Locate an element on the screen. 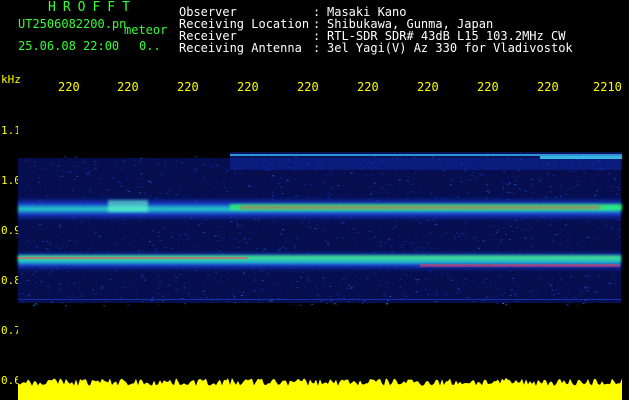  app-title: HROFFT is located at coordinates (92, 7).